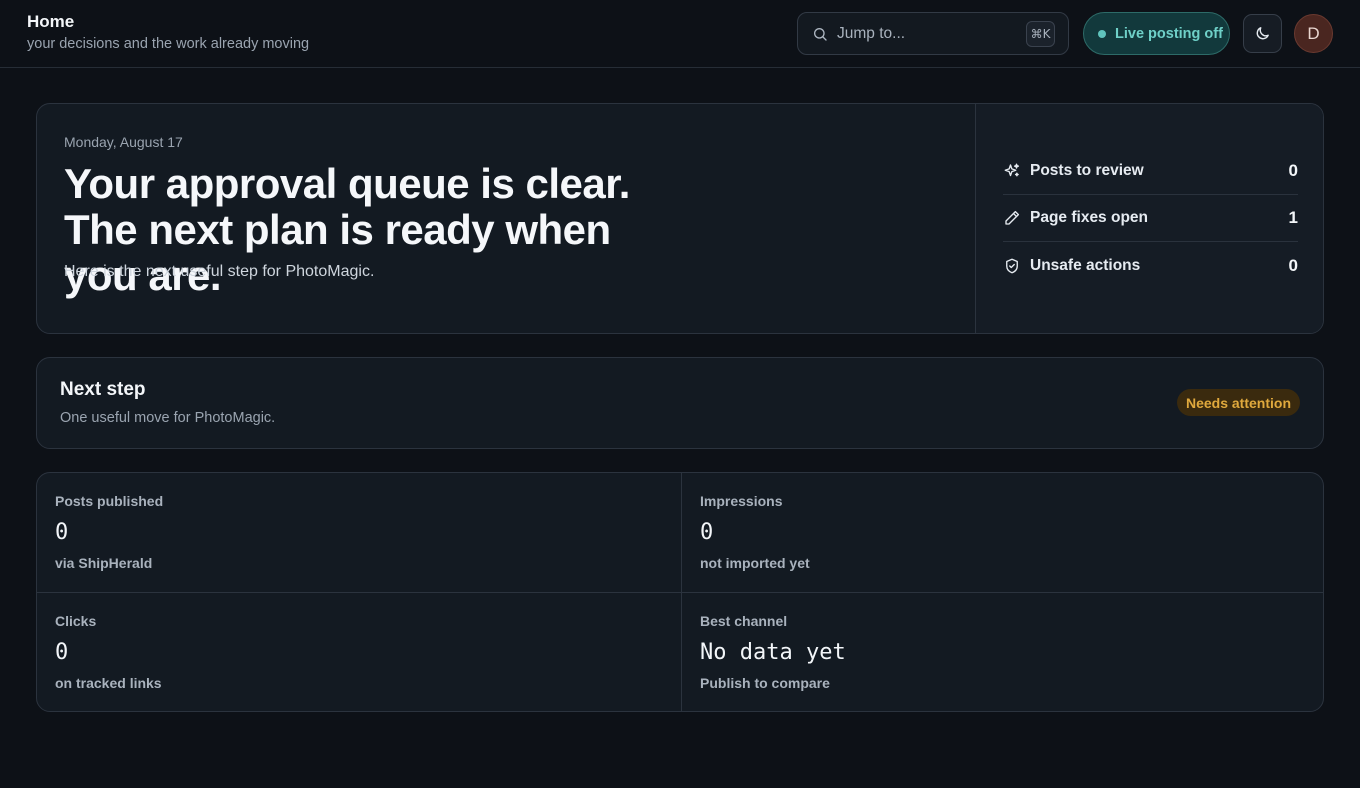 The height and width of the screenshot is (788, 1360). What do you see at coordinates (765, 683) in the screenshot?
I see `metric-sub: Publish to compare` at bounding box center [765, 683].